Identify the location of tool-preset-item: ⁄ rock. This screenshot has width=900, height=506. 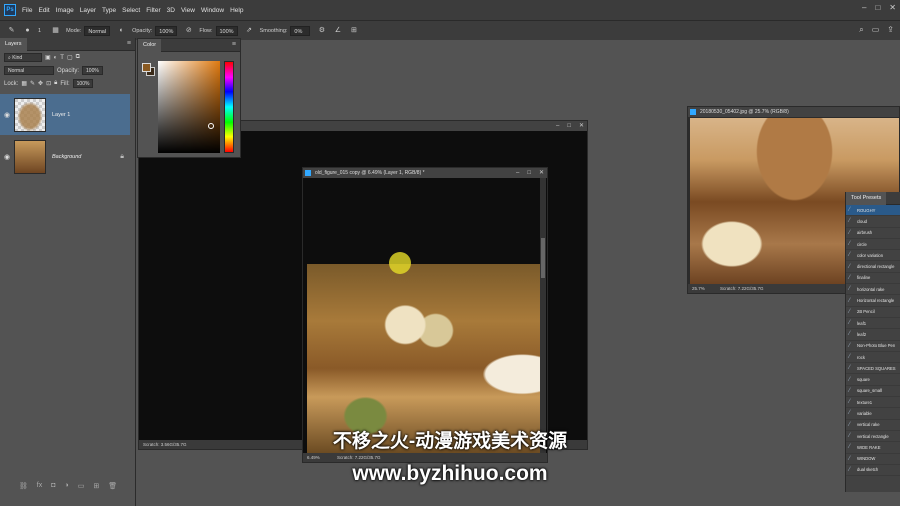
(873, 358).